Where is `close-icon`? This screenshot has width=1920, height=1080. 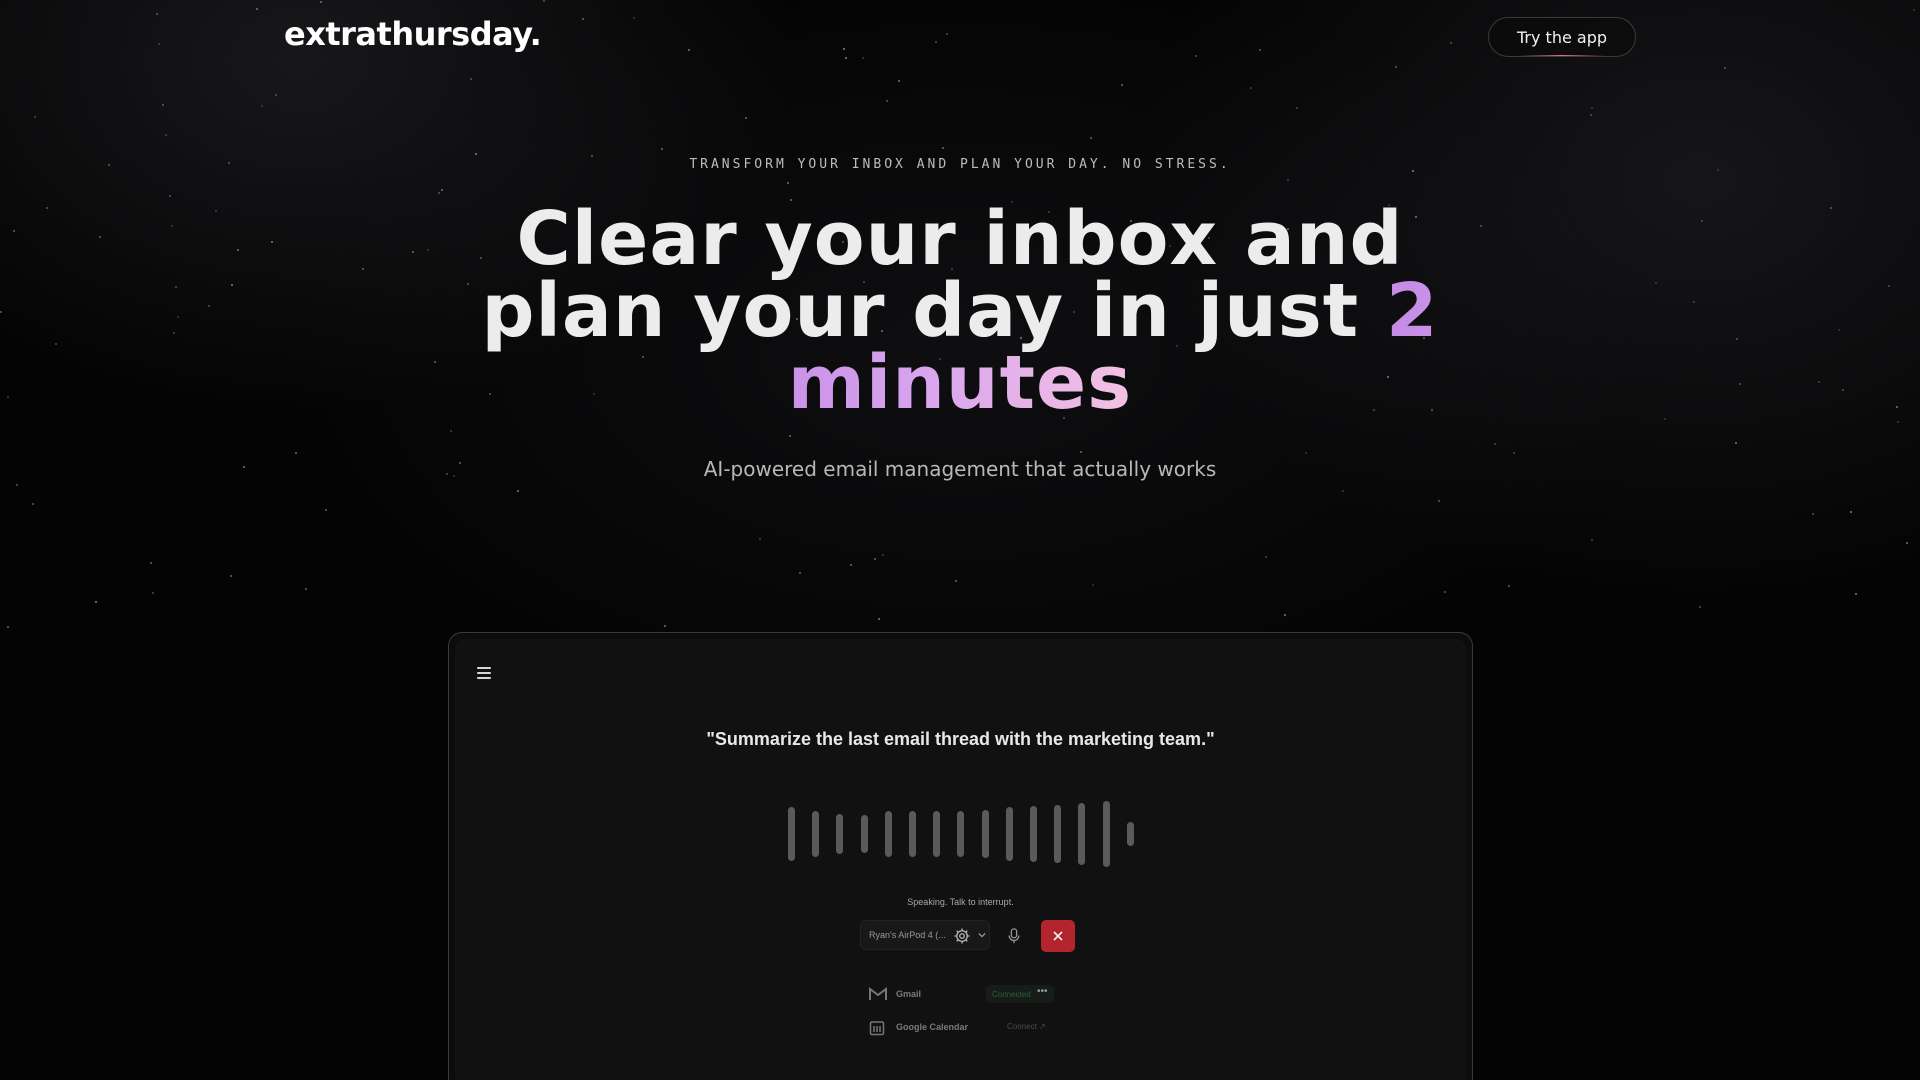
close-icon is located at coordinates (1058, 936).